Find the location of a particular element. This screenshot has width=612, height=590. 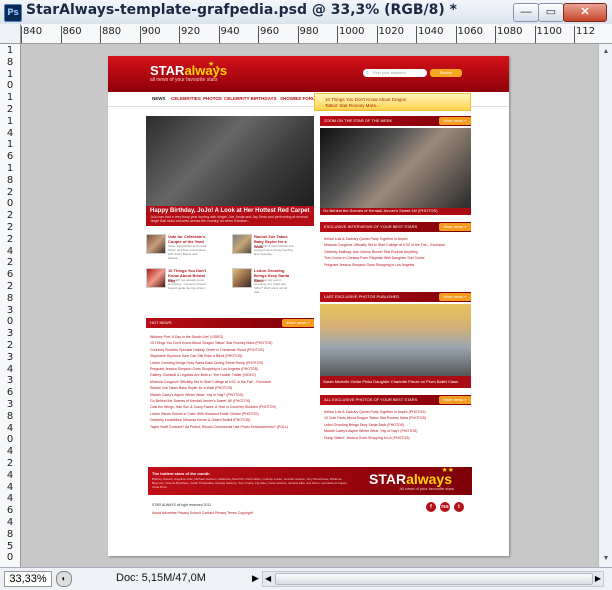

navigator-icon: ◐ is located at coordinates (64, 579).